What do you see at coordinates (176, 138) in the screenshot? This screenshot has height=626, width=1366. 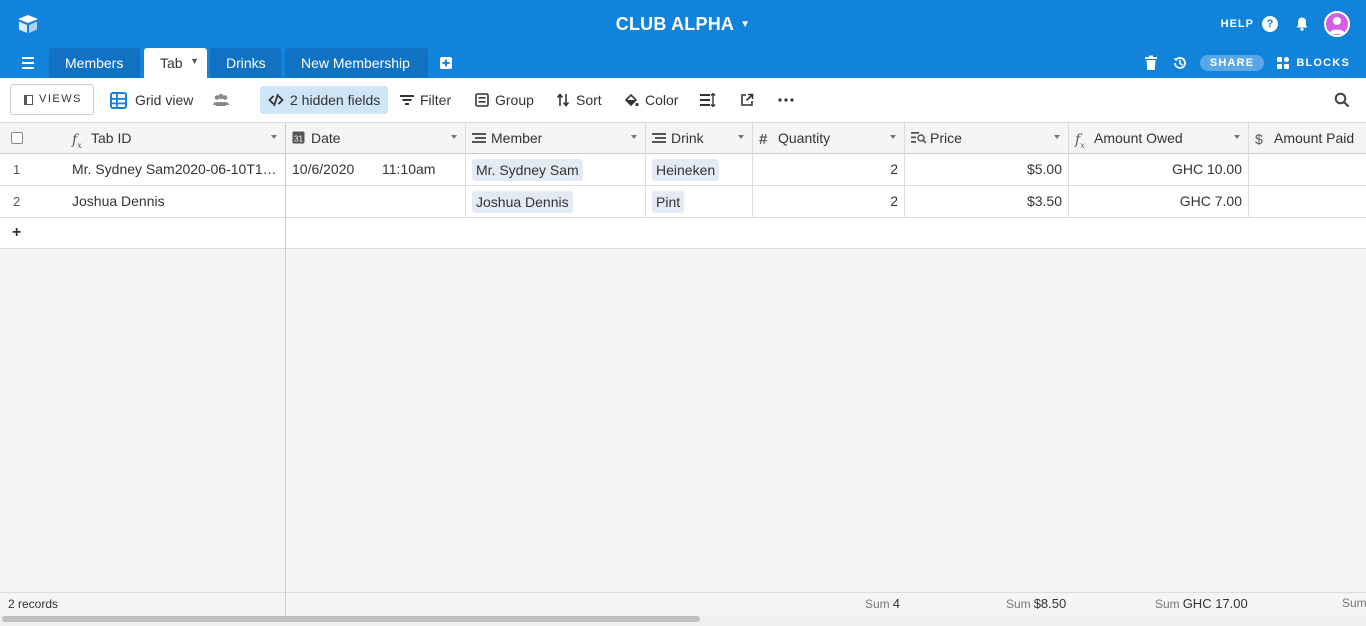 I see `column-header-tab-id: fx Tab ID` at bounding box center [176, 138].